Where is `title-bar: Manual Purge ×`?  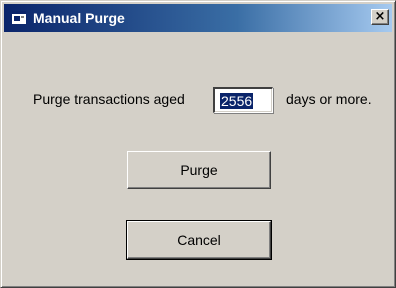
title-bar: Manual Purge × is located at coordinates (198, 18).